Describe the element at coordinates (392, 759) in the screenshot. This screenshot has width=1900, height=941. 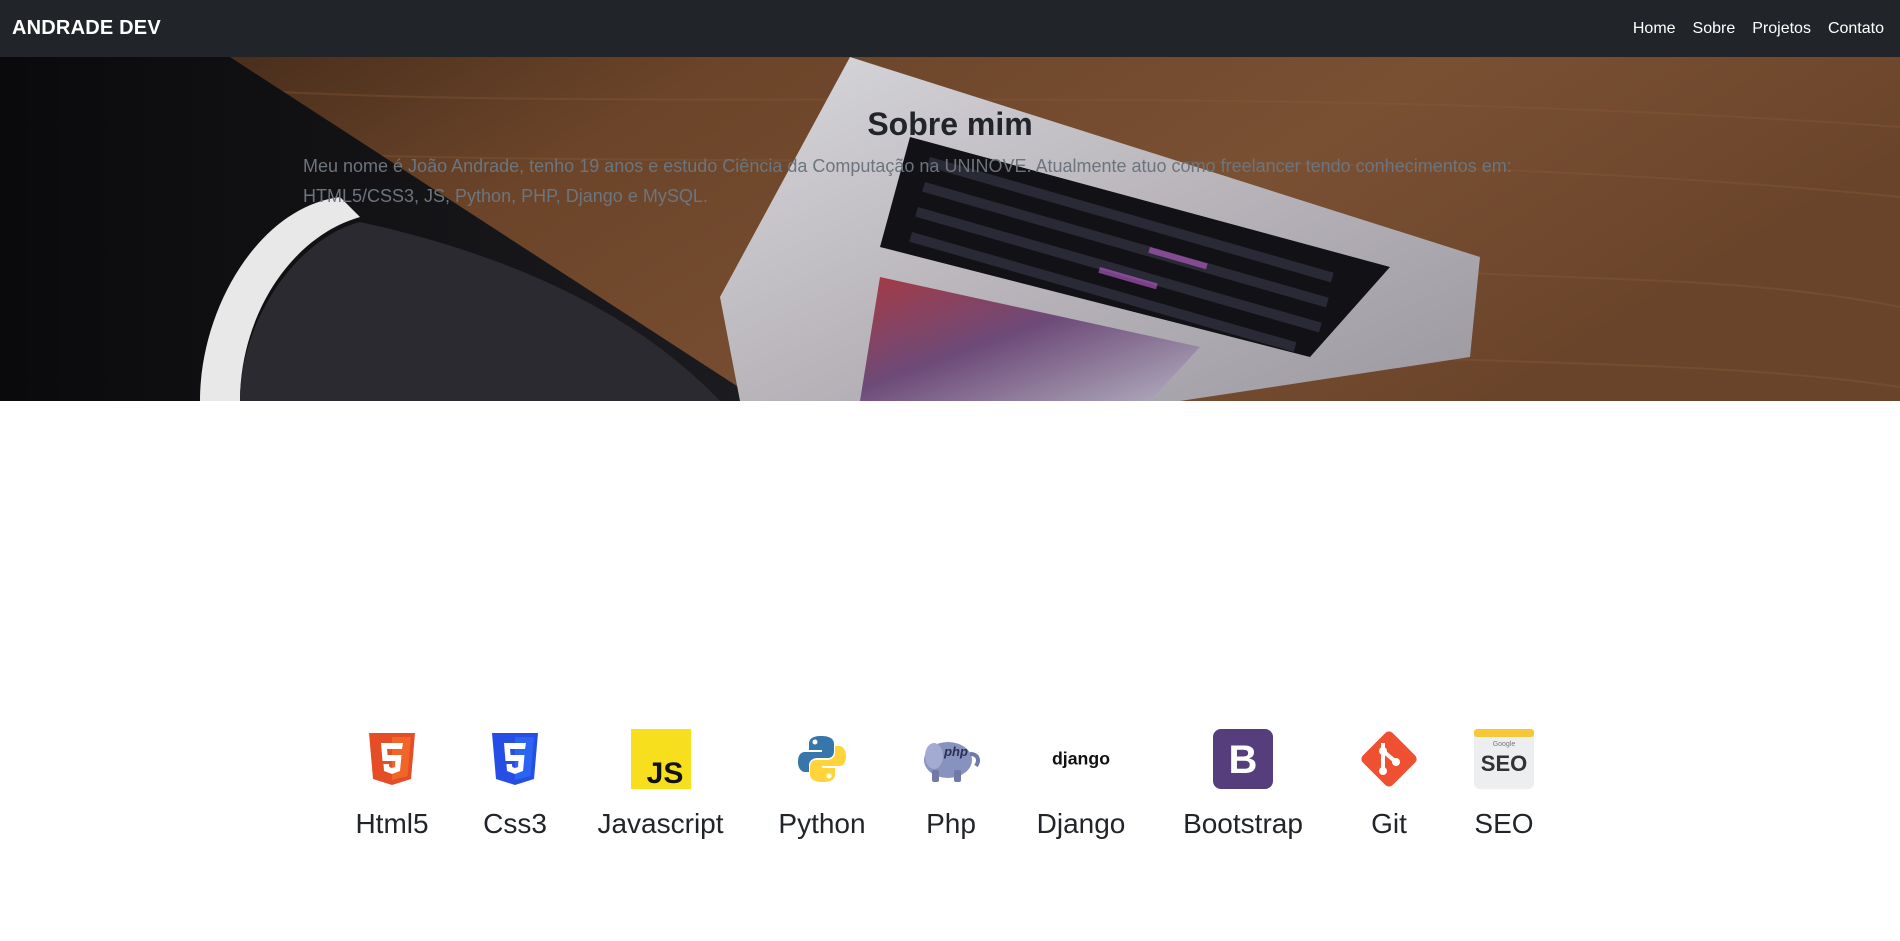
I see `html5-icon` at that location.